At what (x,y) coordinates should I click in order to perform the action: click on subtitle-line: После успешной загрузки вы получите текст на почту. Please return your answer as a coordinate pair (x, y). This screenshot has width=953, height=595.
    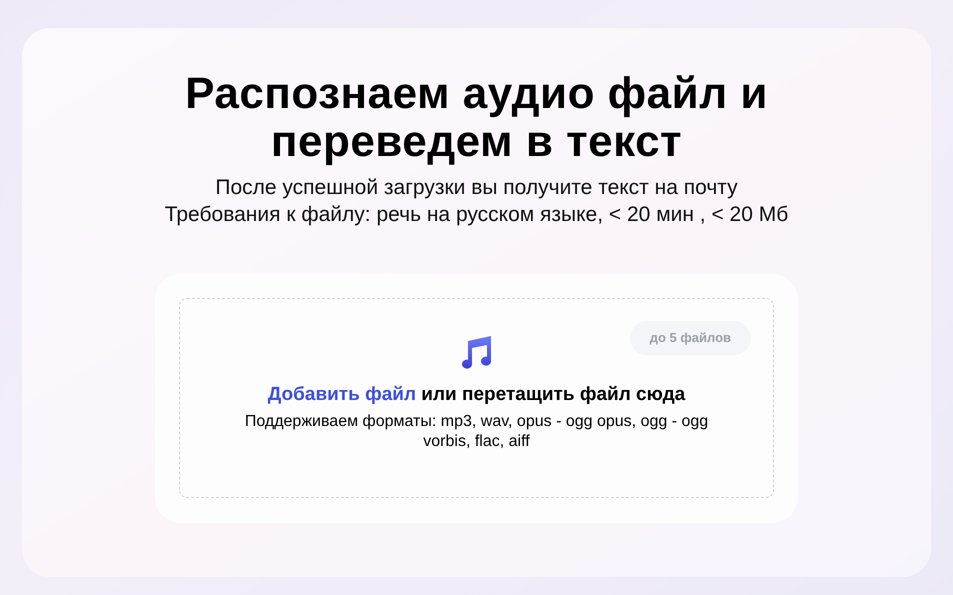
    Looking at the image, I should click on (476, 188).